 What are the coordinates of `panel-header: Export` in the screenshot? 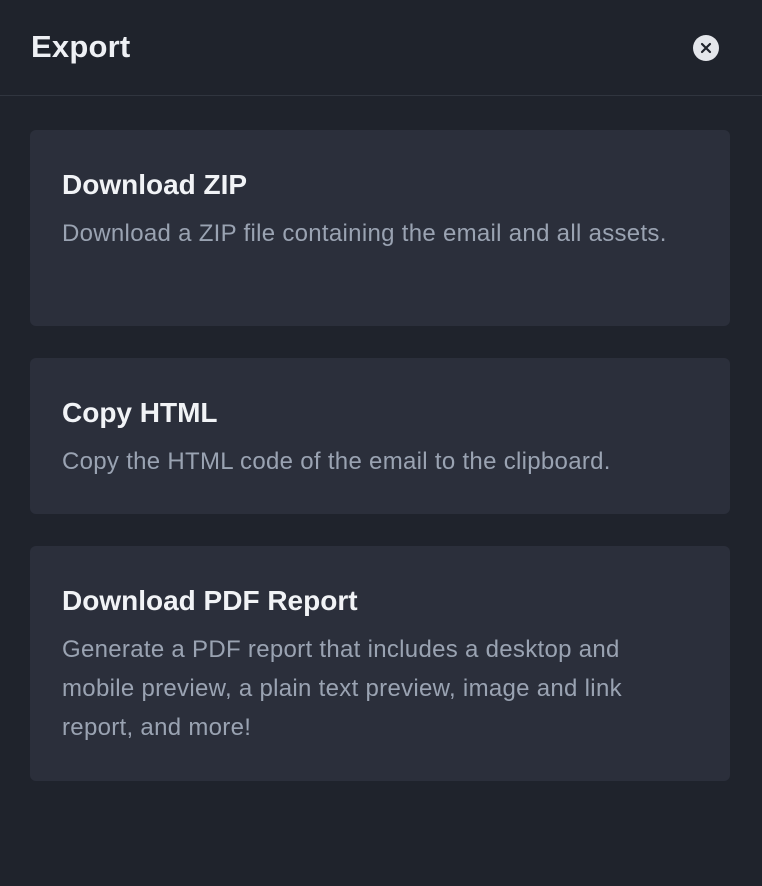 It's located at (381, 48).